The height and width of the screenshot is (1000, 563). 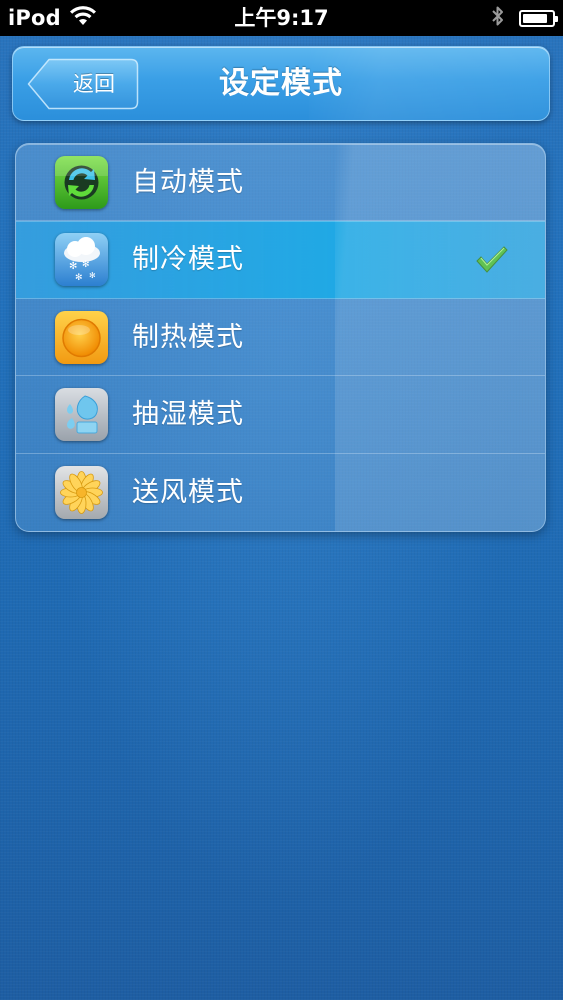 What do you see at coordinates (188, 337) in the screenshot?
I see `mode-label: 制热模式` at bounding box center [188, 337].